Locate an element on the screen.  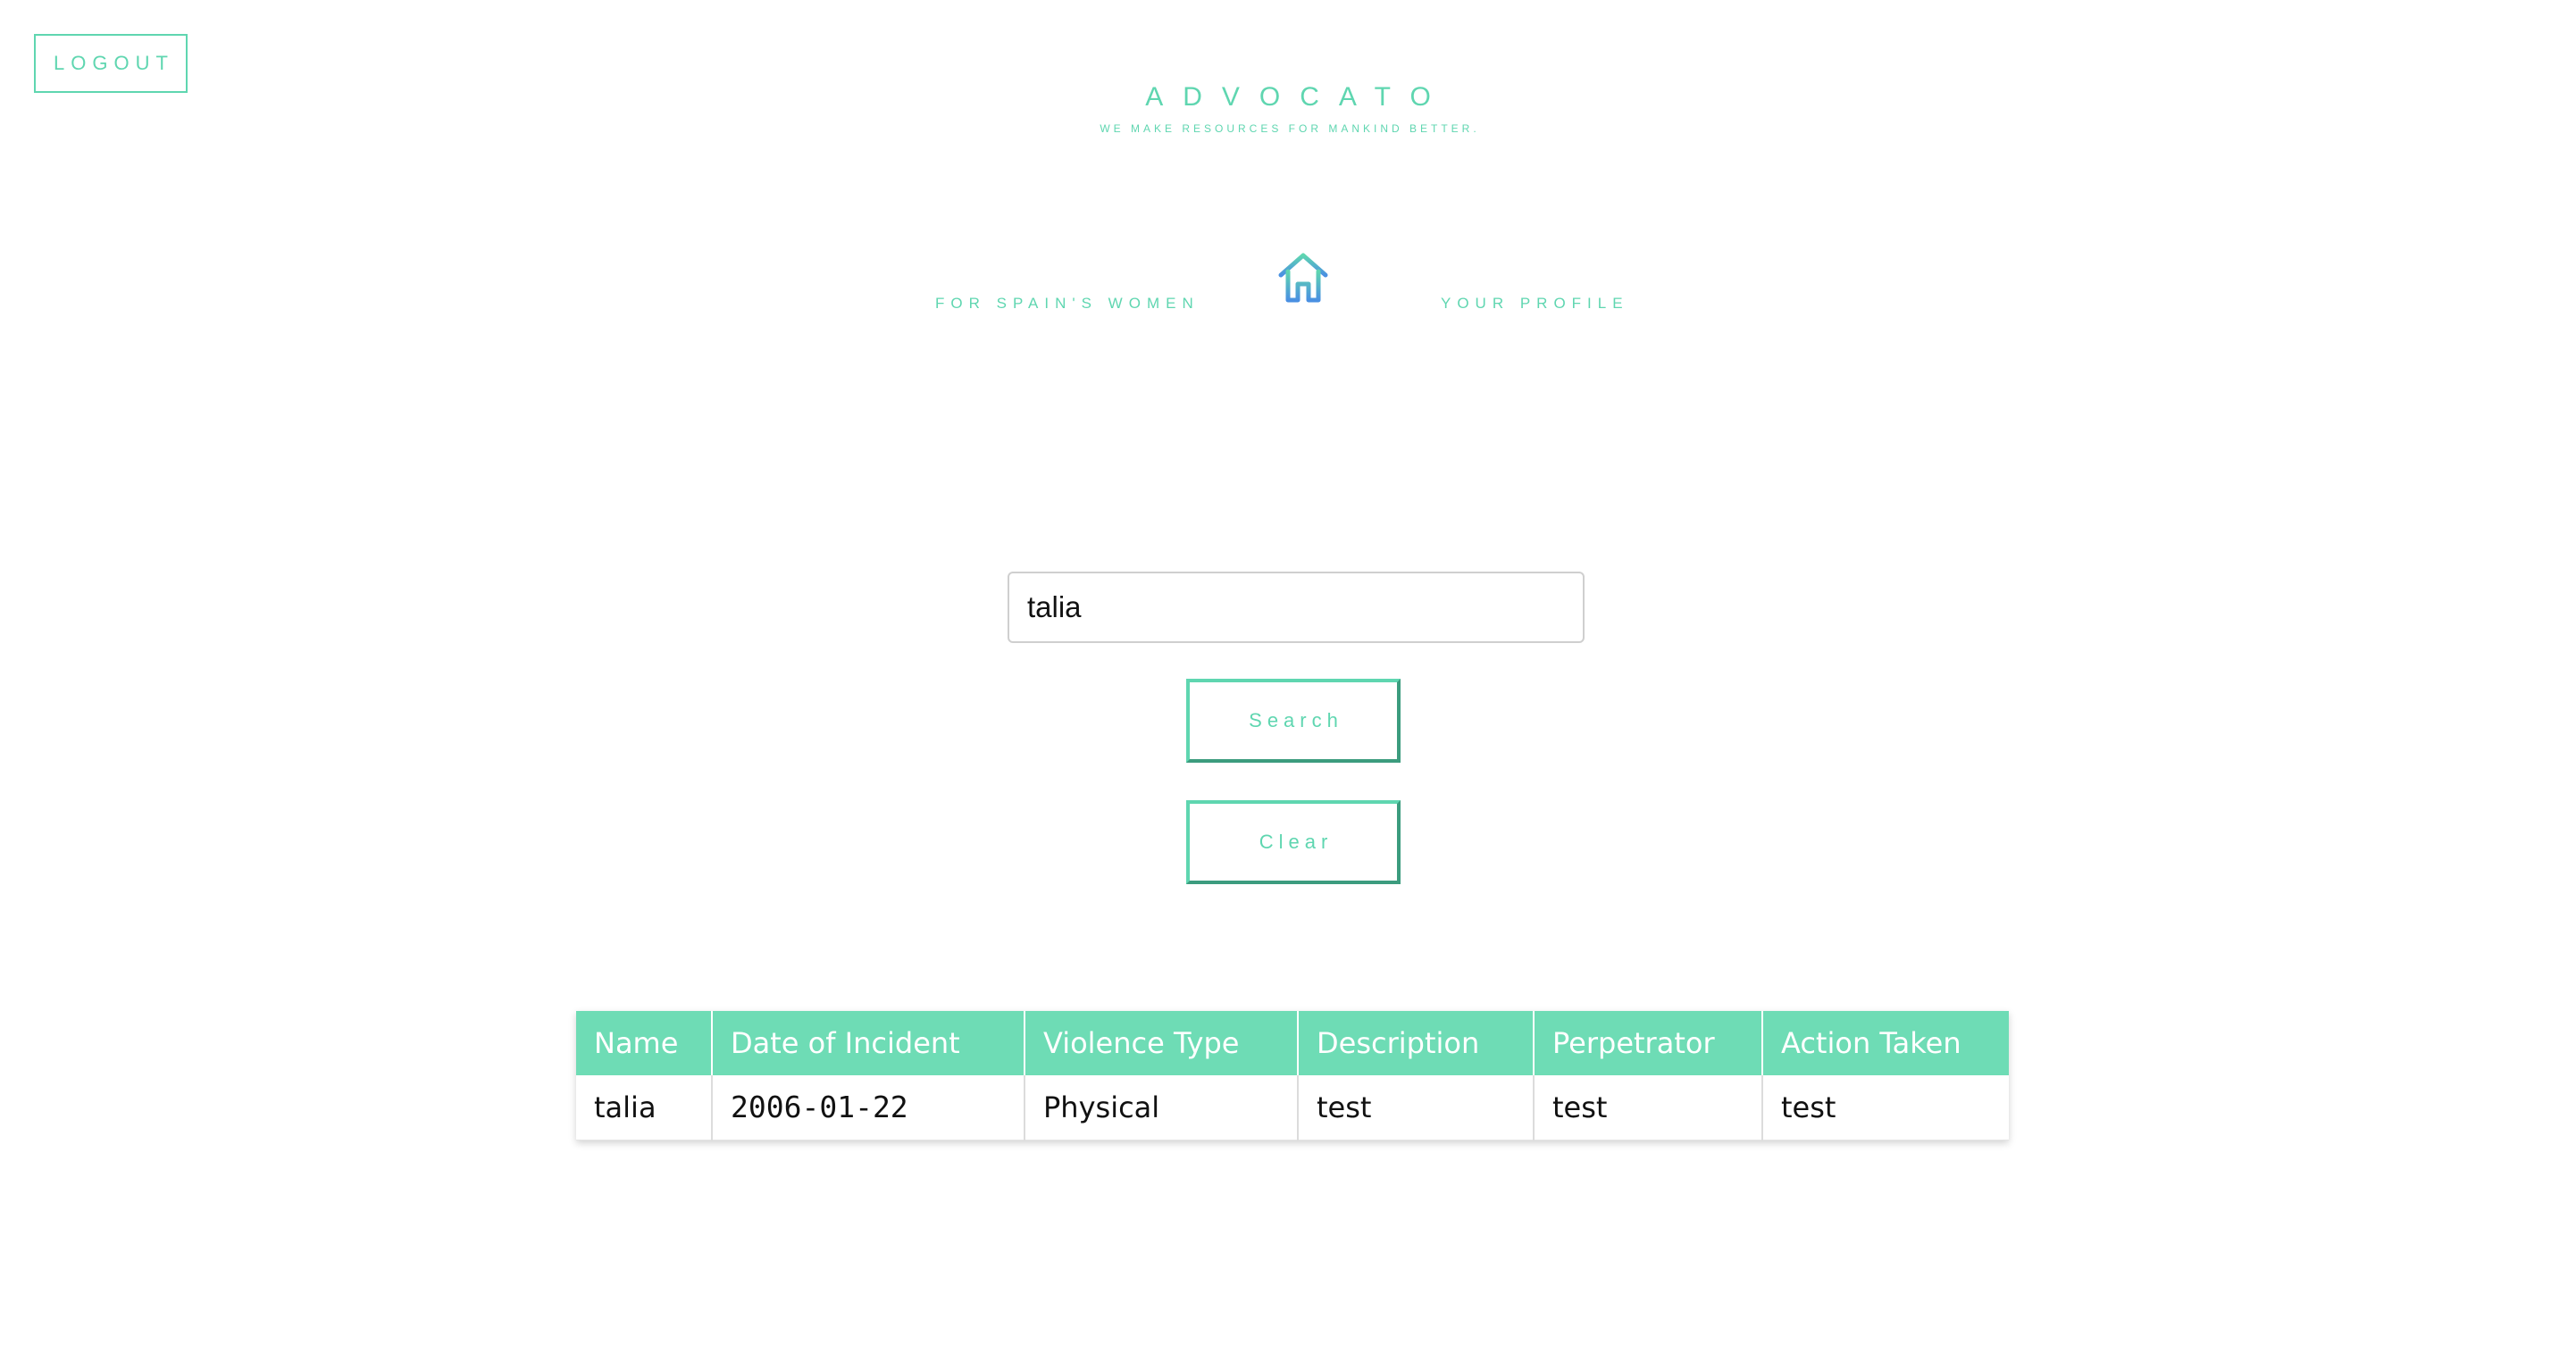
search-button: Search is located at coordinates (1294, 721).